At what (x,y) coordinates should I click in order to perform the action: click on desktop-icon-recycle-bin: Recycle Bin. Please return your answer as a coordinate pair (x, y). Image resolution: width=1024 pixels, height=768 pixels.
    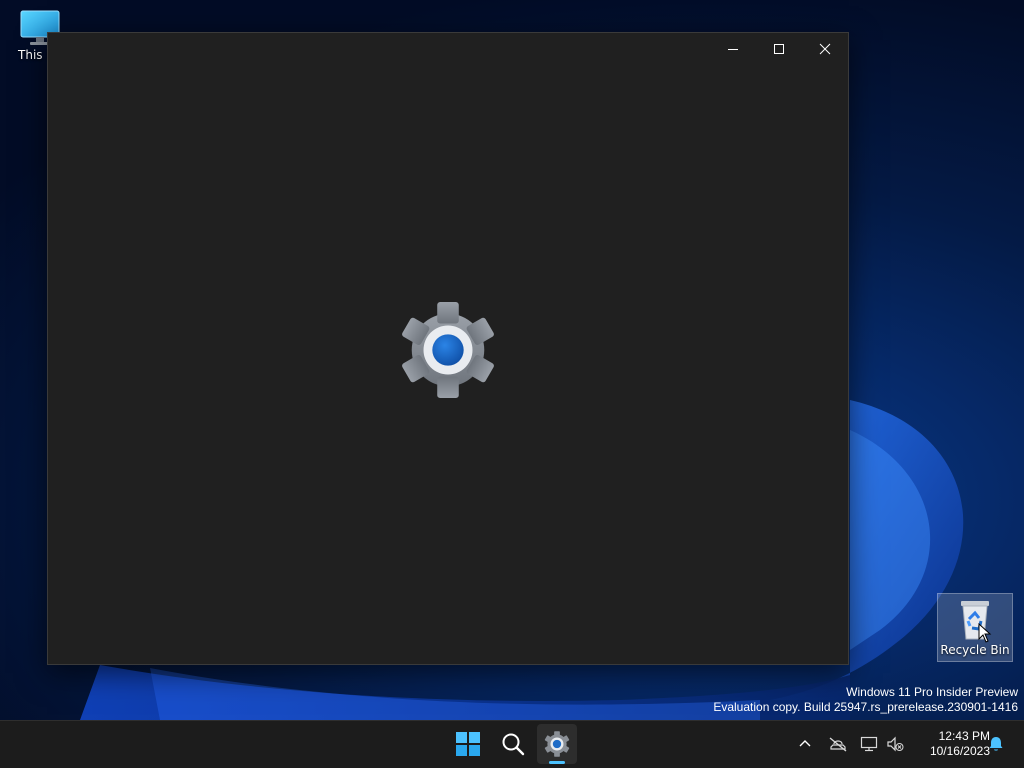
    Looking at the image, I should click on (975, 627).